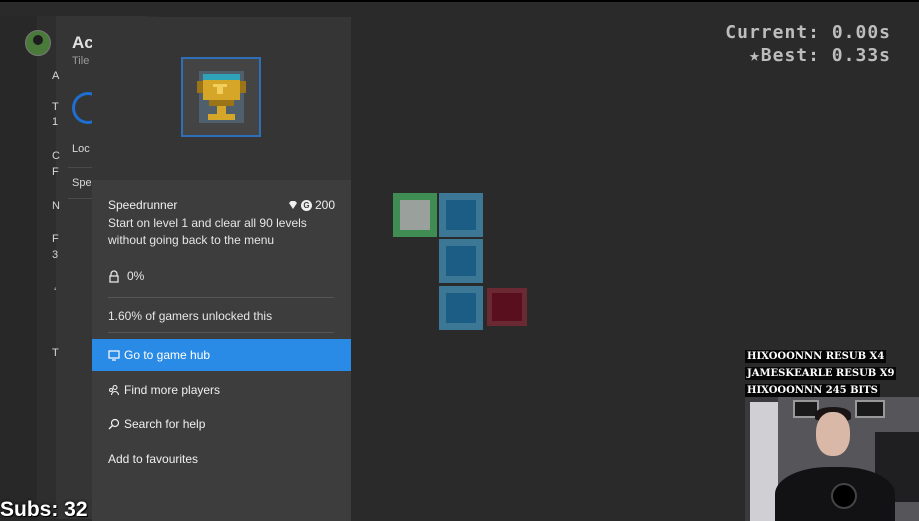  What do you see at coordinates (221, 459) in the screenshot?
I see `menu-add-to-favourites: Add to favourites` at bounding box center [221, 459].